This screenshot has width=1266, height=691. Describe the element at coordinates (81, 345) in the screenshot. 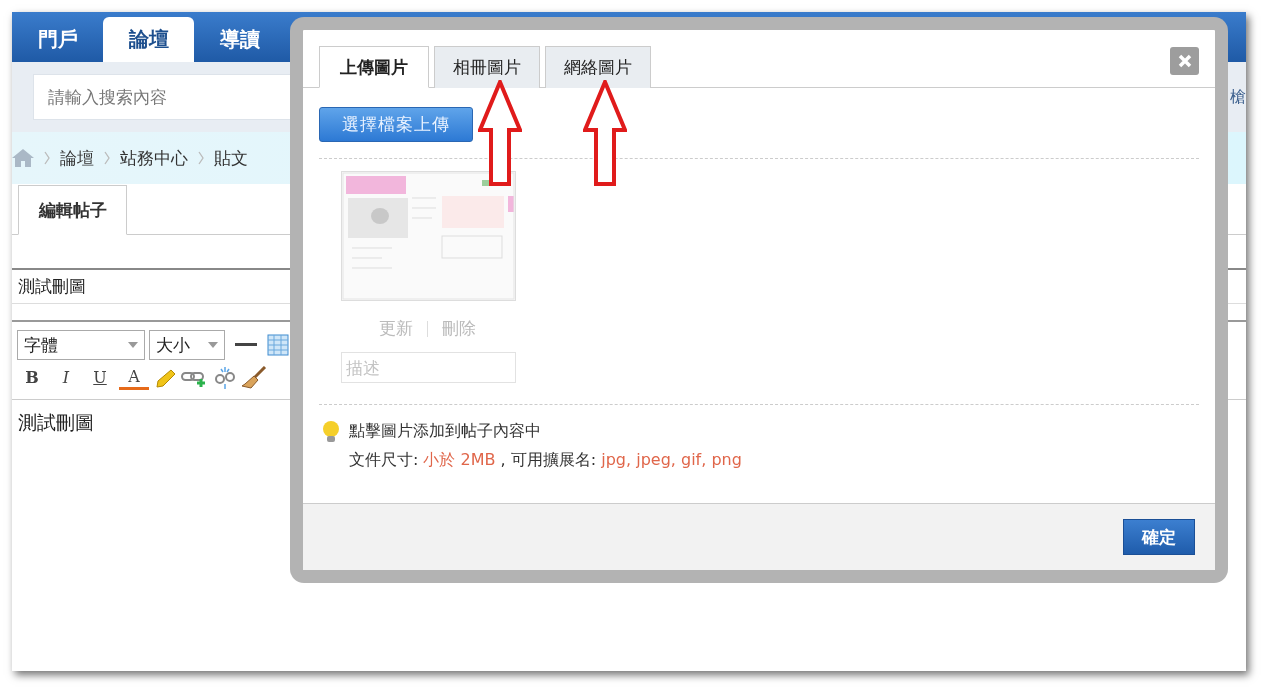

I see `font-select: 字體` at that location.